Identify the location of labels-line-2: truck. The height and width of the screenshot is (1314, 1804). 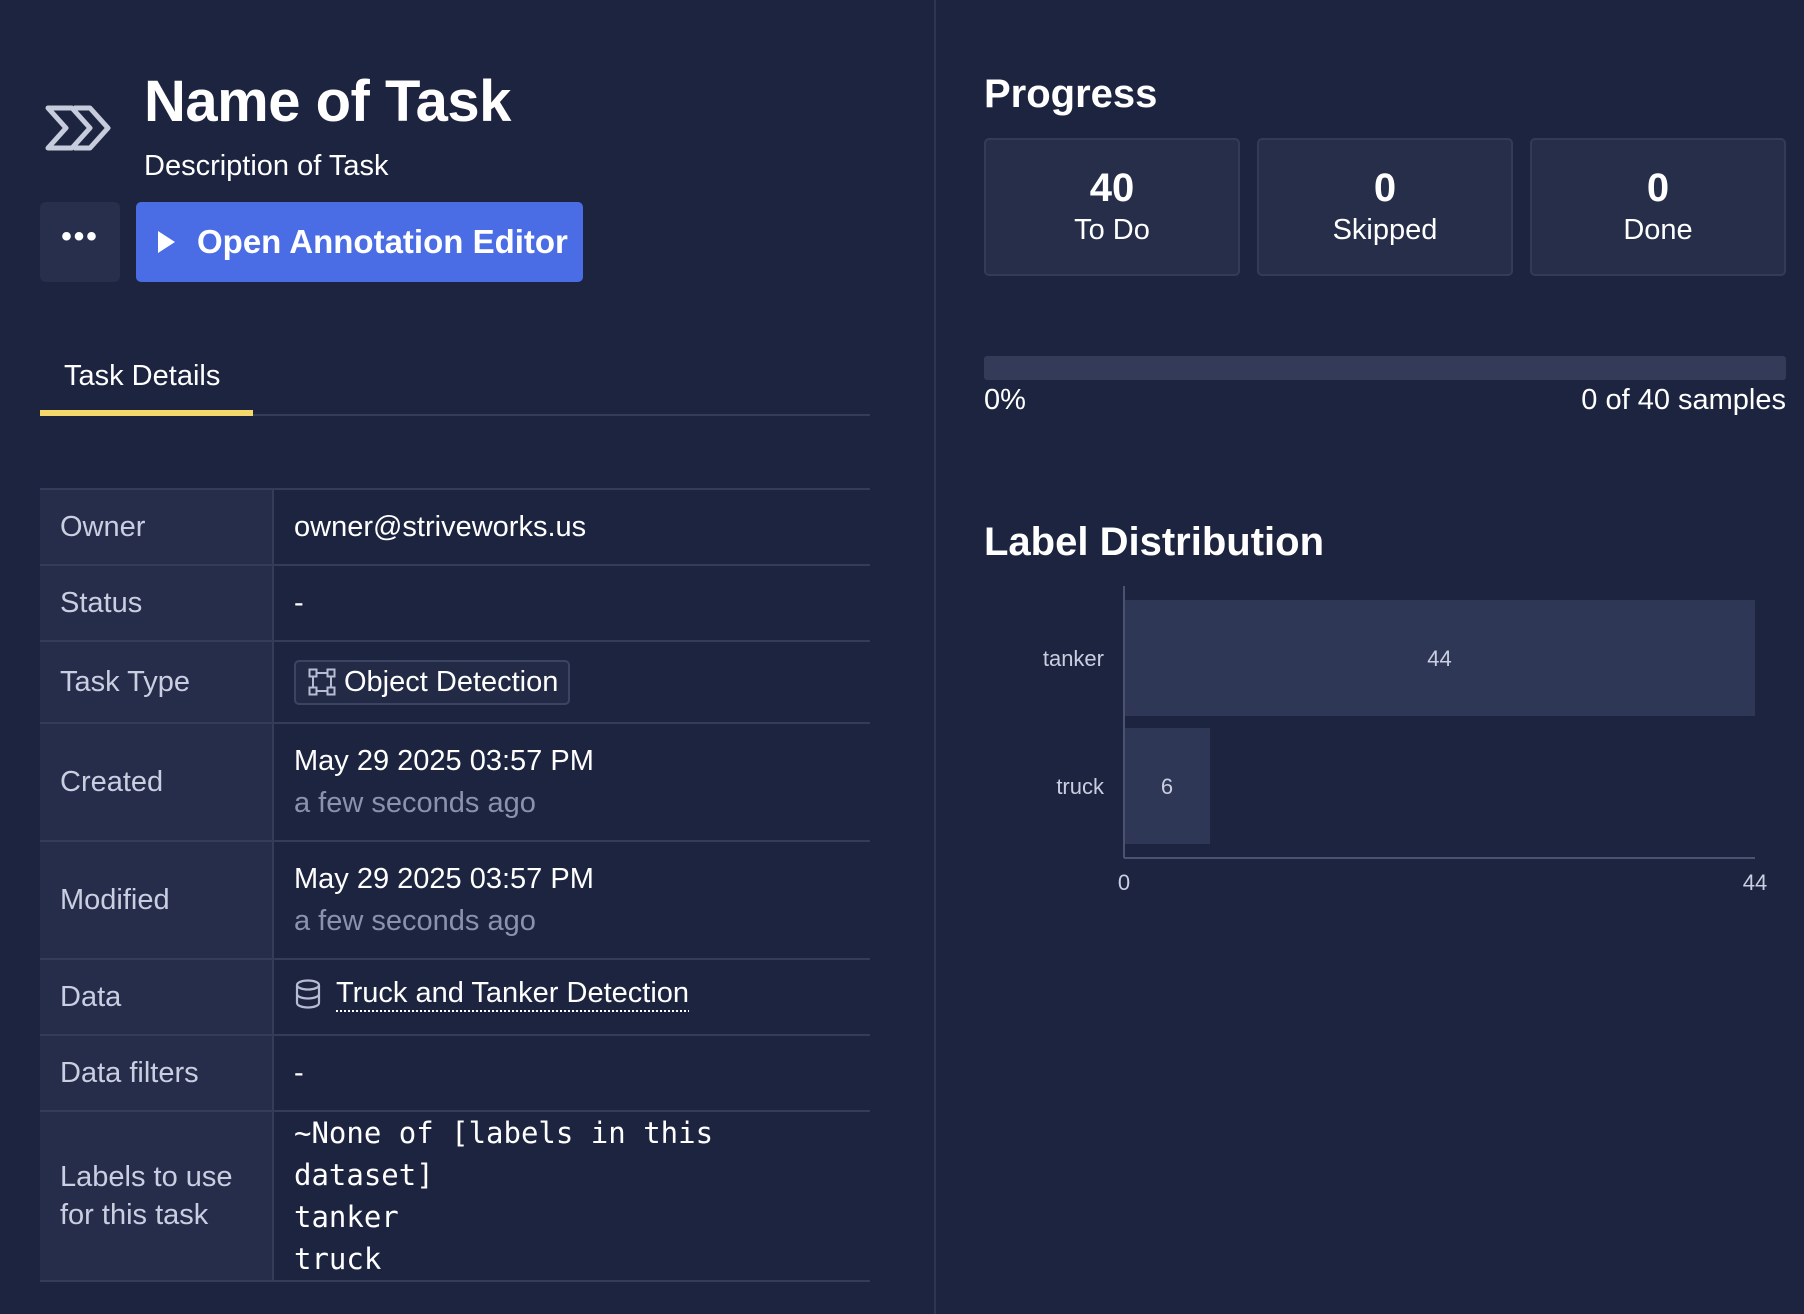
(338, 1259).